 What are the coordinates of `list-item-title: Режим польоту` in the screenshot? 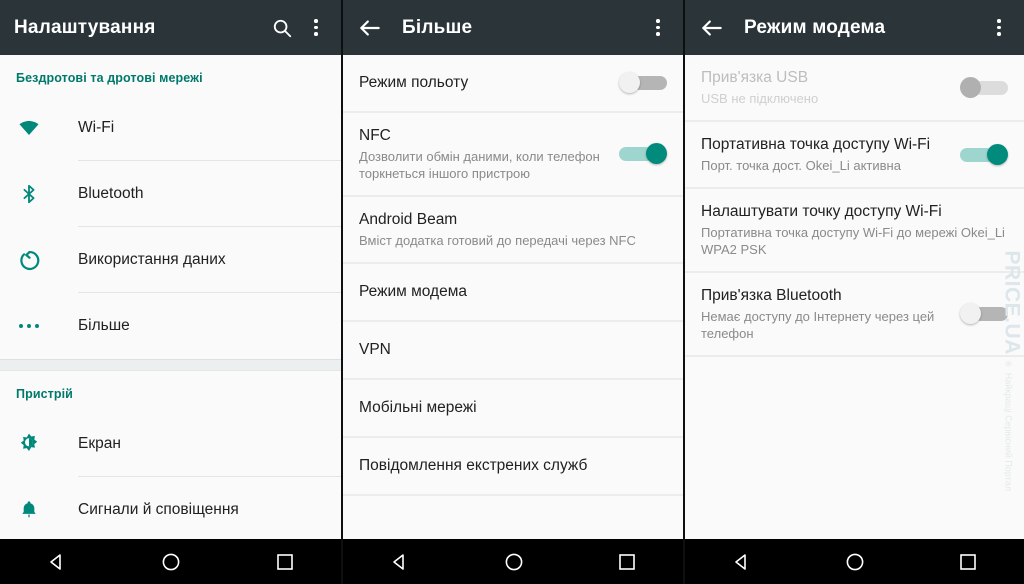 It's located at (414, 82).